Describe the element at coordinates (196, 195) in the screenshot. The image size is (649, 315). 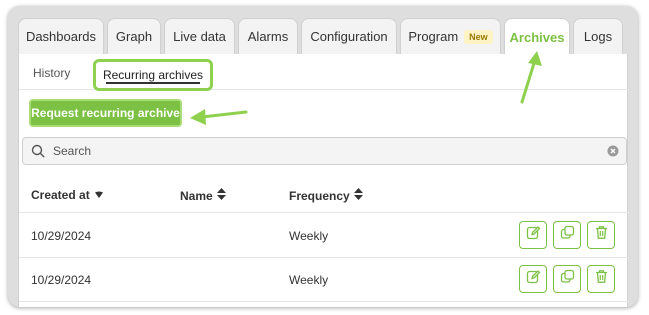
I see `column-label: Name` at that location.